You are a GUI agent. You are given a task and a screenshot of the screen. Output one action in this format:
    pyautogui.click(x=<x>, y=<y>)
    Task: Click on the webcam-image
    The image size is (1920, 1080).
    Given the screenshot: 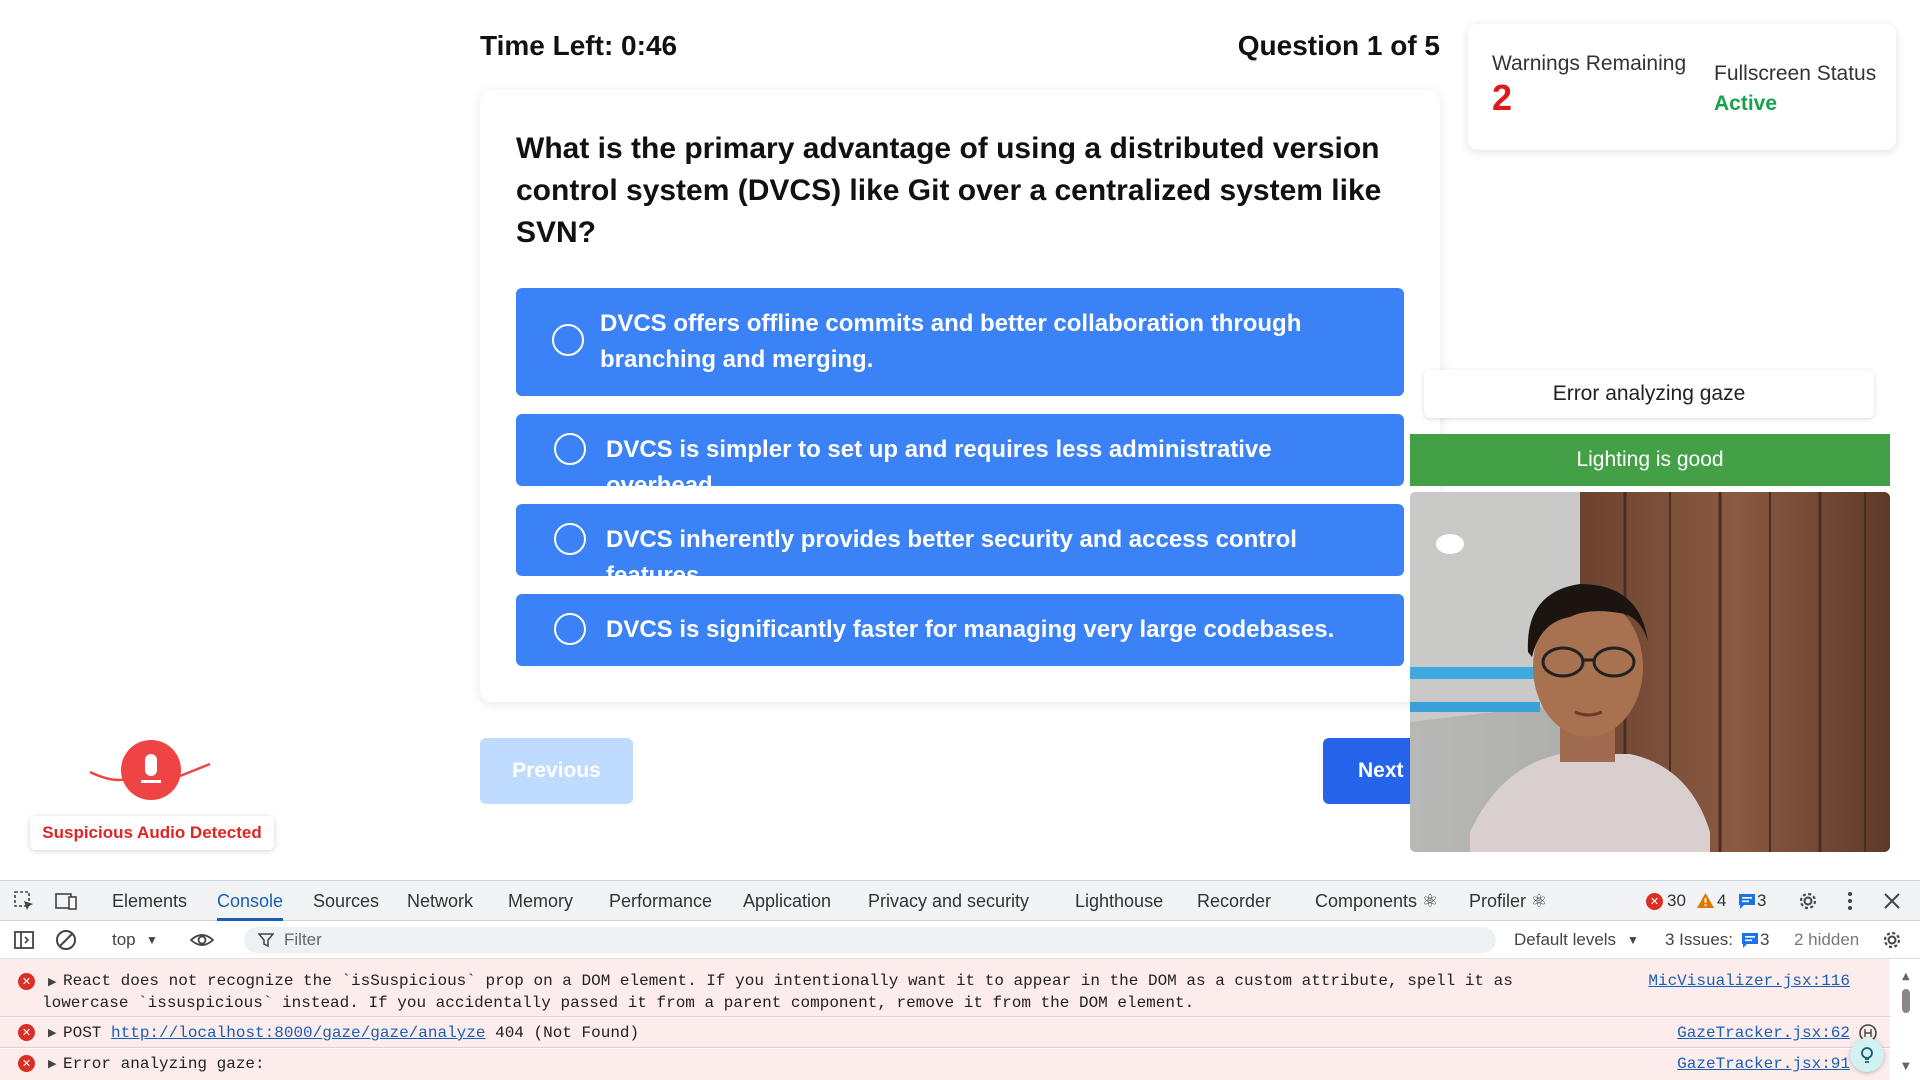 What is the action you would take?
    pyautogui.click(x=1650, y=672)
    